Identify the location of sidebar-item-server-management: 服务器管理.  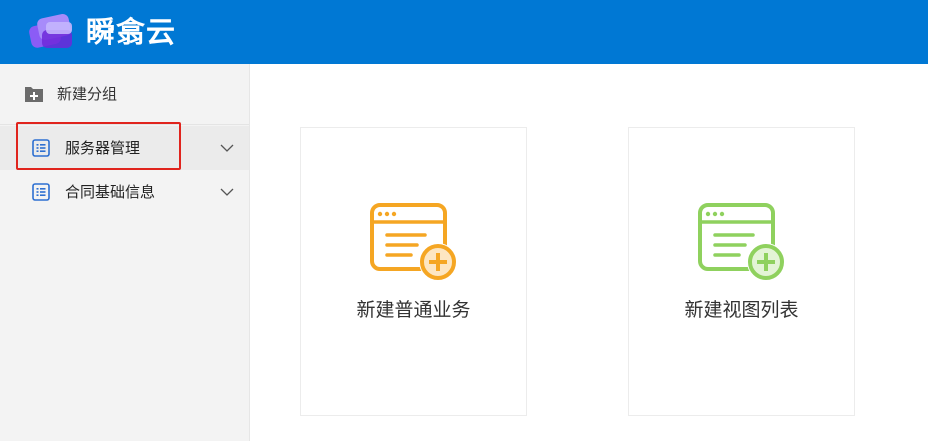
(124, 148).